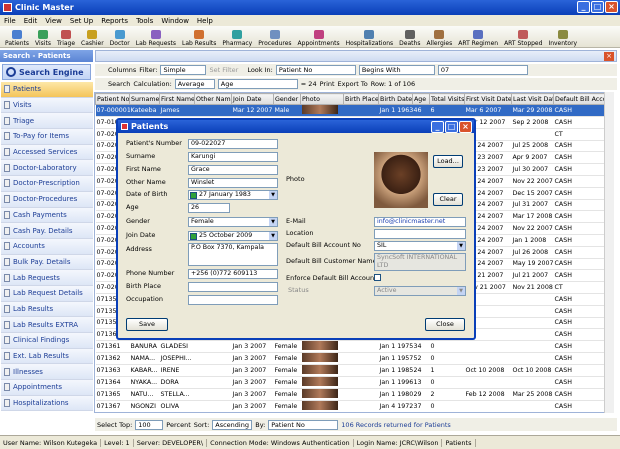 Image resolution: width=620 pixels, height=449 pixels. What do you see at coordinates (17, 36) in the screenshot?
I see `toolbar-patients-button: Patients` at bounding box center [17, 36].